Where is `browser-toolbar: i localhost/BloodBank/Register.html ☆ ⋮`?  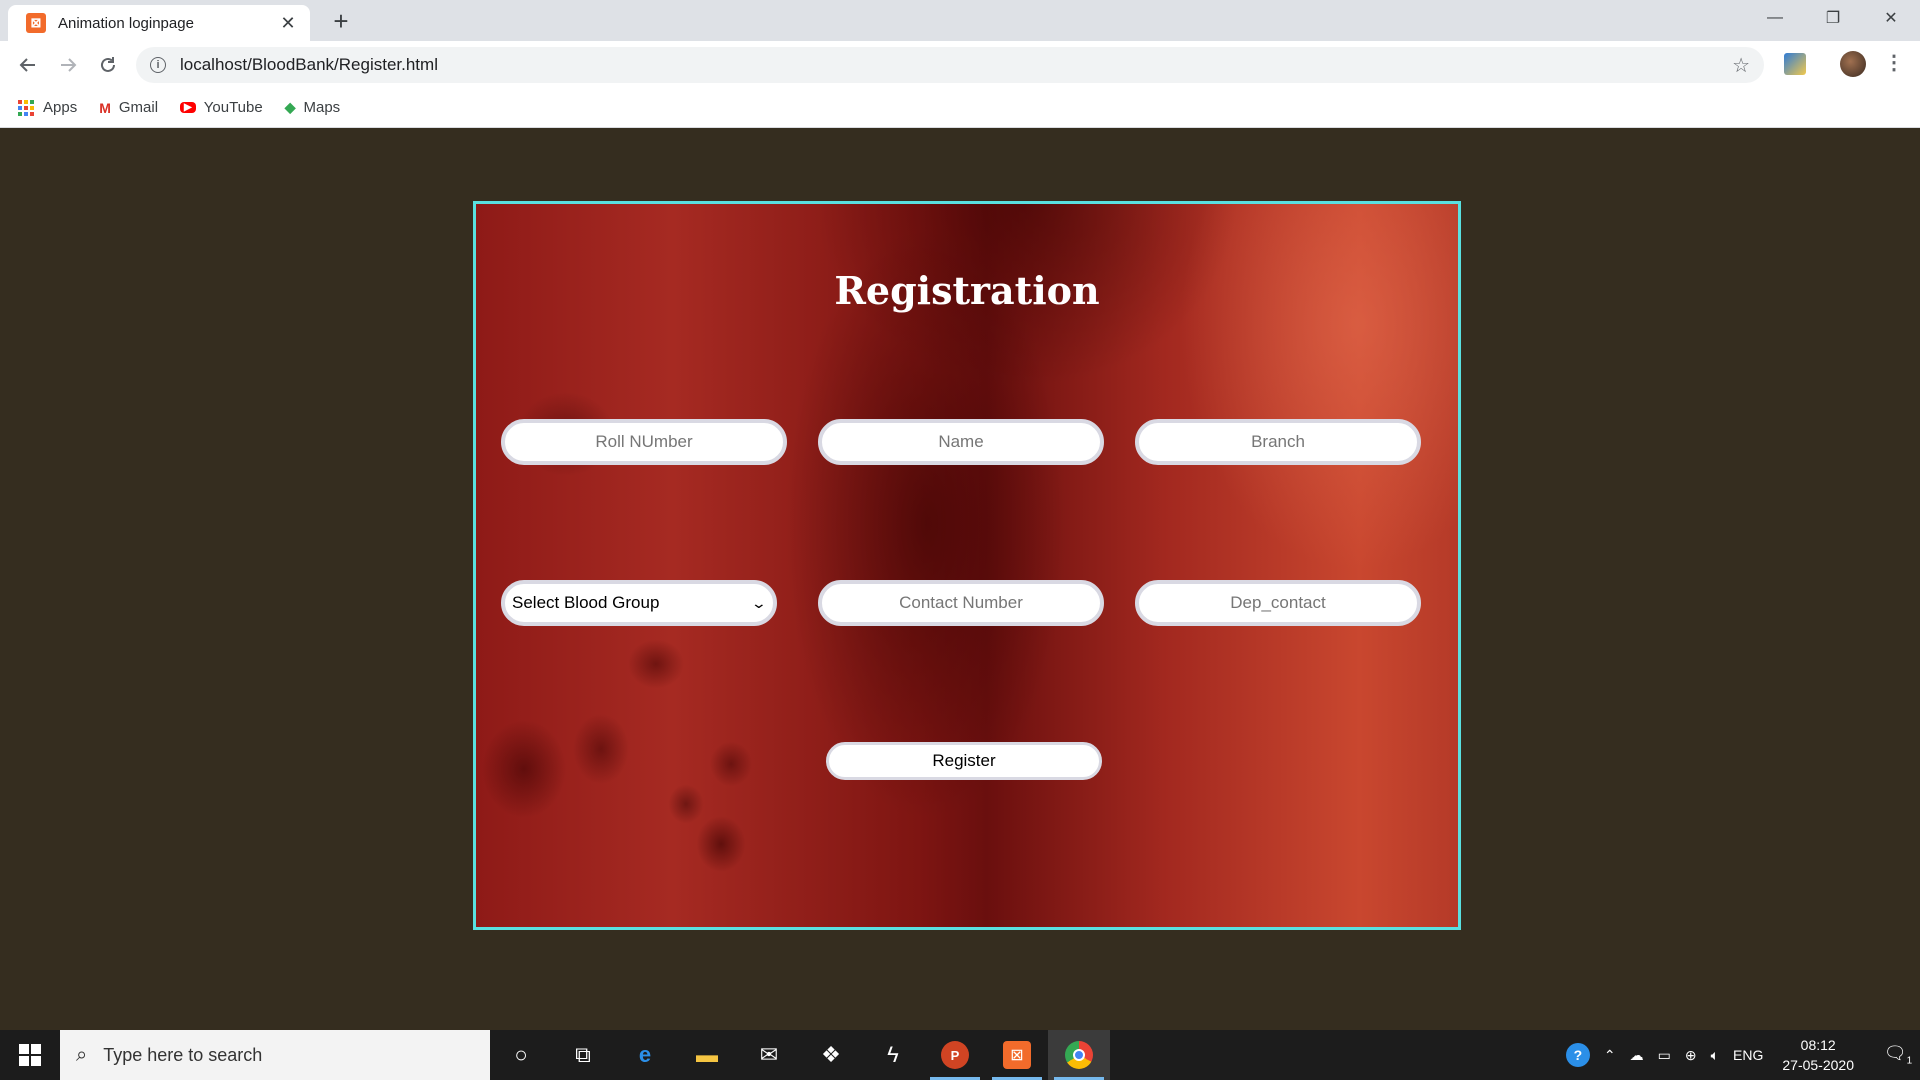 browser-toolbar: i localhost/BloodBank/Register.html ☆ ⋮ is located at coordinates (960, 64).